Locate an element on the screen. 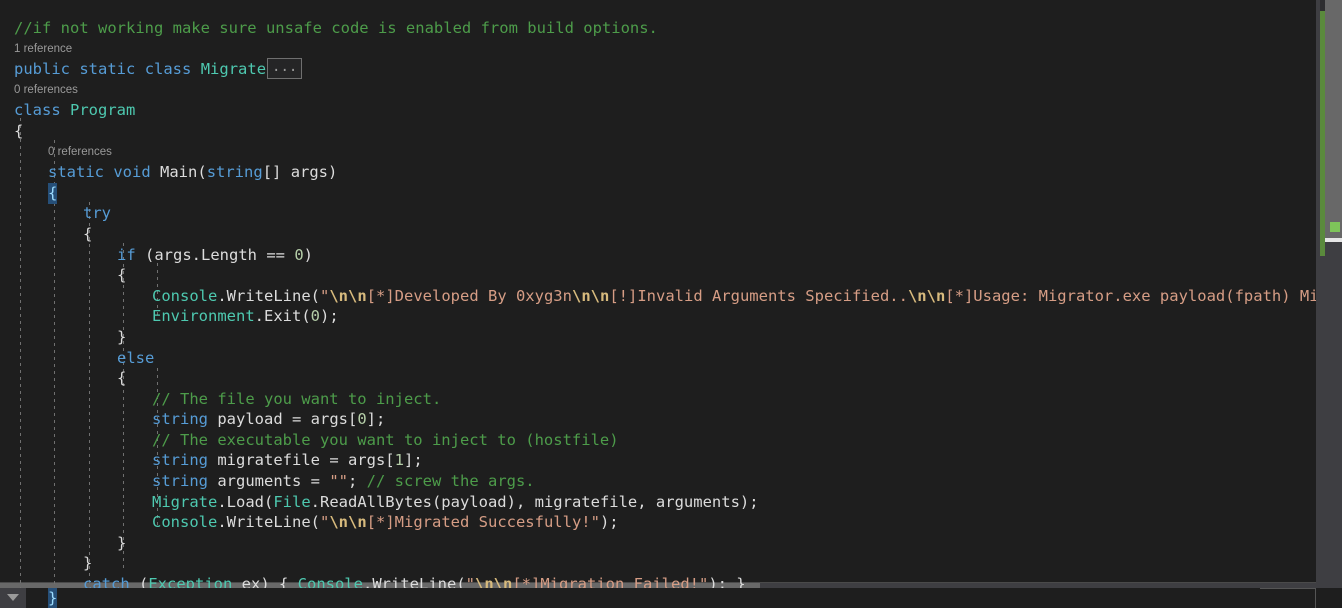 The width and height of the screenshot is (1342, 608). keyword-catch: catch is located at coordinates (106, 581).